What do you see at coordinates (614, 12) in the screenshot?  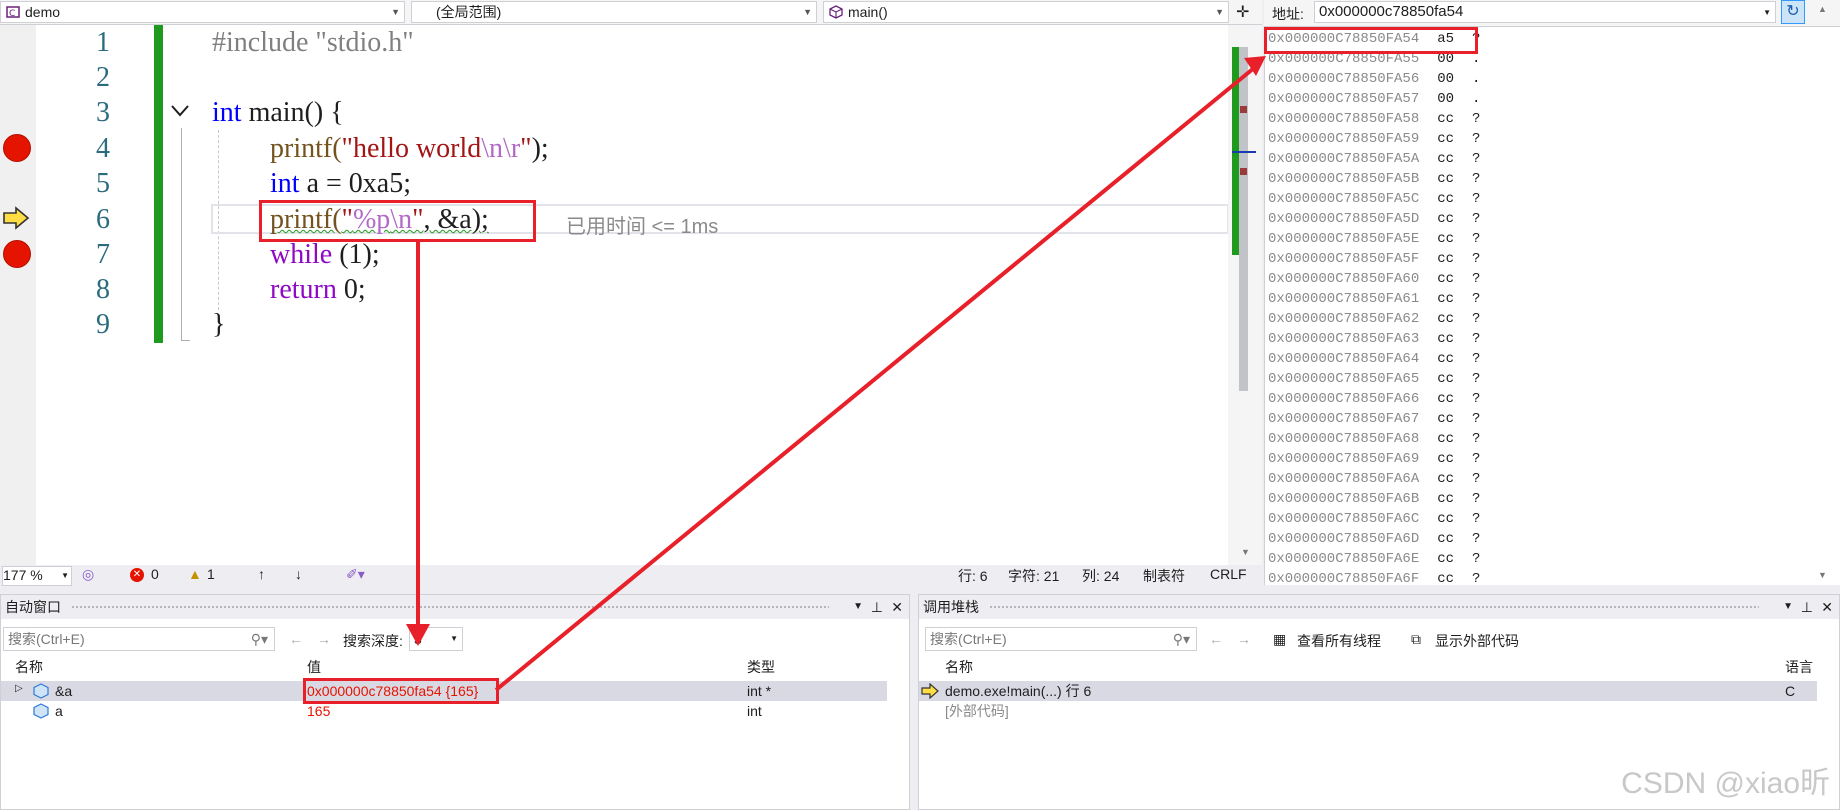 I see `scope-dropdown: (全局范围) ▼` at bounding box center [614, 12].